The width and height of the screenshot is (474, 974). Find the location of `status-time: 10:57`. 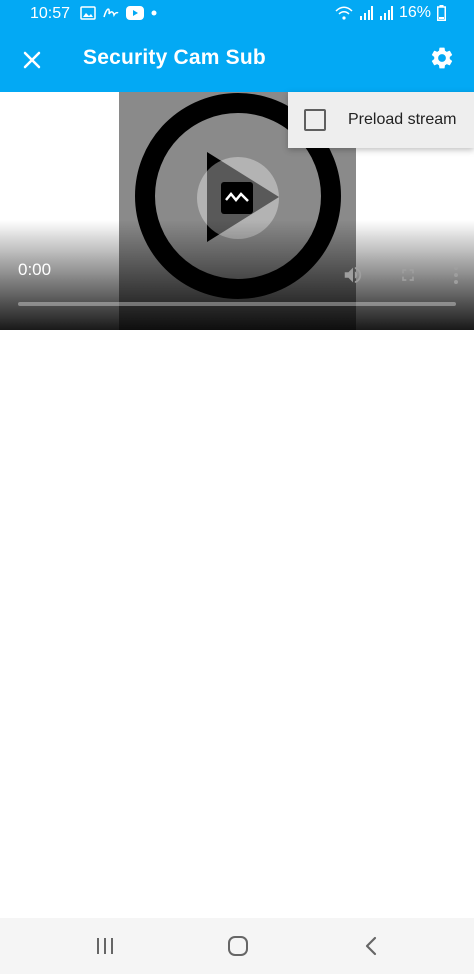

status-time: 10:57 is located at coordinates (50, 13).